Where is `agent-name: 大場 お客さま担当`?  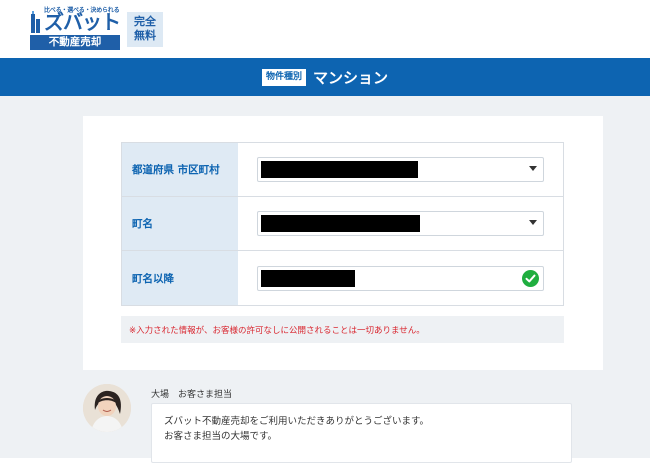
agent-name: 大場 お客さま担当 is located at coordinates (192, 395).